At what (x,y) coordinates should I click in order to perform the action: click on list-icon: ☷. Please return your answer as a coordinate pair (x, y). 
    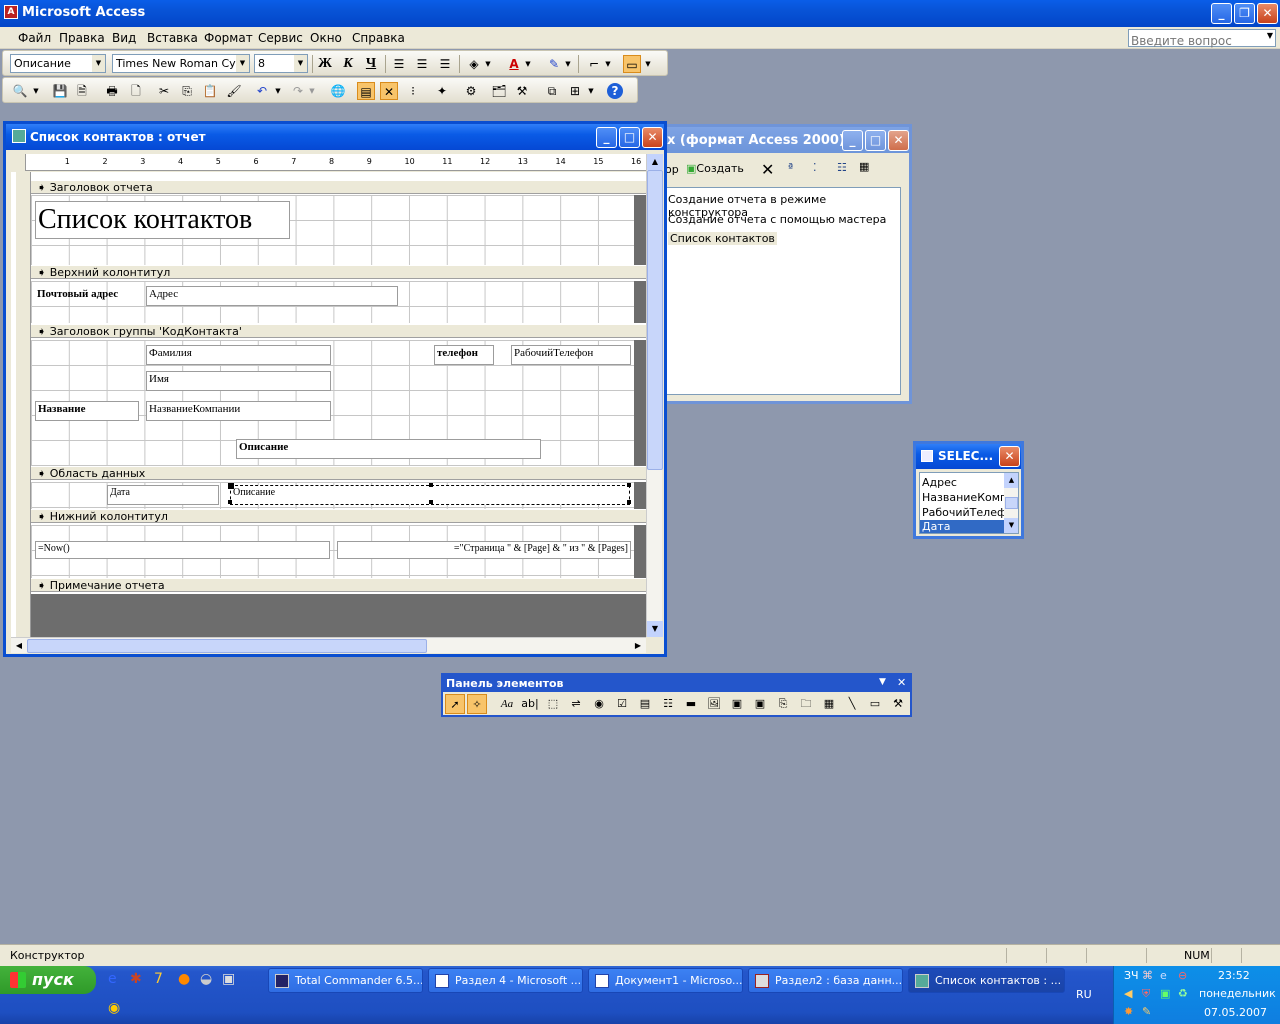
    Looking at the image, I should click on (842, 167).